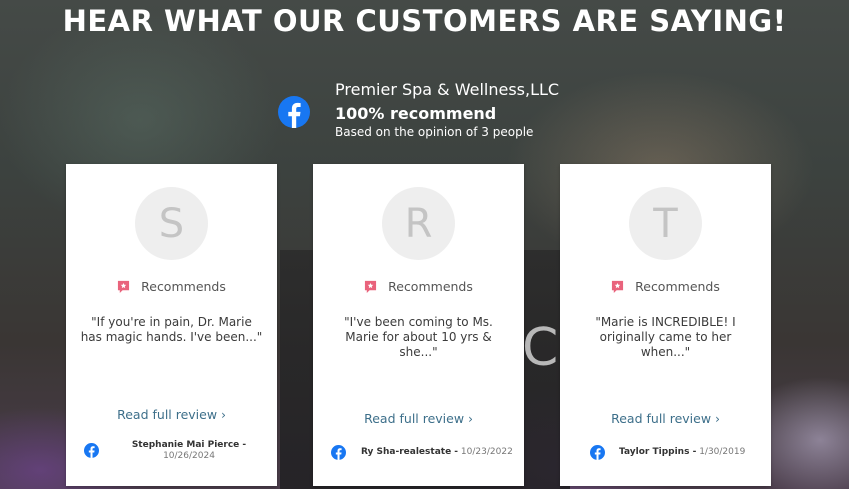 The height and width of the screenshot is (489, 849). I want to click on reviewer-line: Ry Sha-realestate - 10/23/2022, so click(444, 452).